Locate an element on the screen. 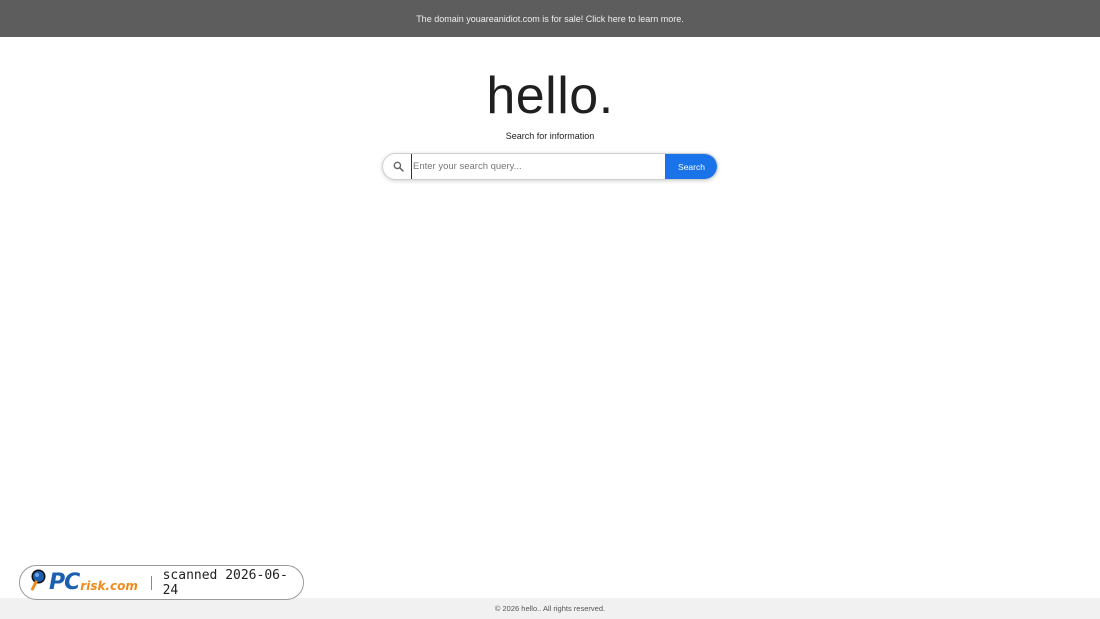 This screenshot has height=619, width=1100. scan-date-text: scanned 2026-06-24 is located at coordinates (225, 582).